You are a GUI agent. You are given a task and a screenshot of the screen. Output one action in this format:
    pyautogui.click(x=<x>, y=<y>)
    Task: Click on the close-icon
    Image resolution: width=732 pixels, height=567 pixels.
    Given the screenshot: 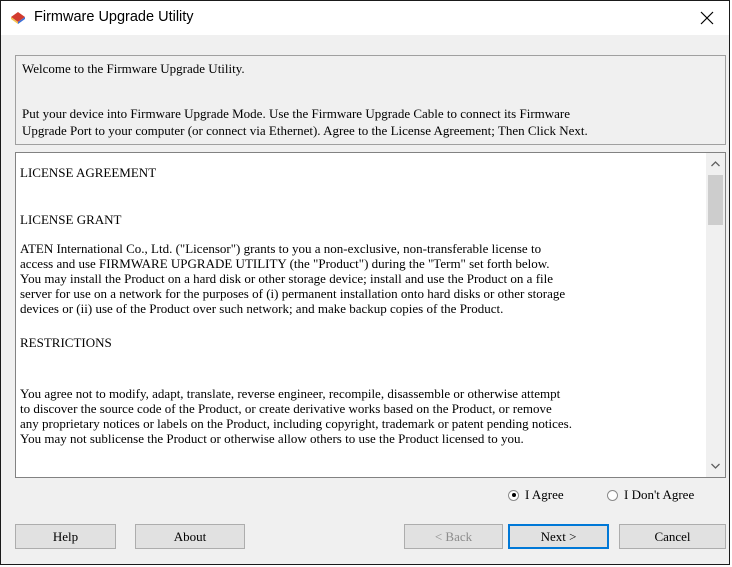 What is the action you would take?
    pyautogui.click(x=707, y=18)
    